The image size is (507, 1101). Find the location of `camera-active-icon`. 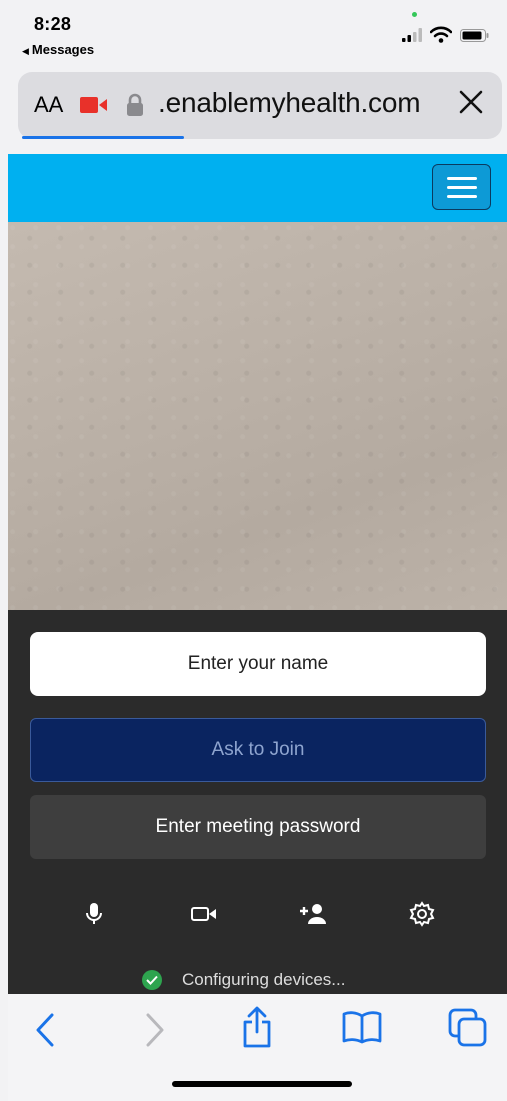

camera-active-icon is located at coordinates (94, 105).